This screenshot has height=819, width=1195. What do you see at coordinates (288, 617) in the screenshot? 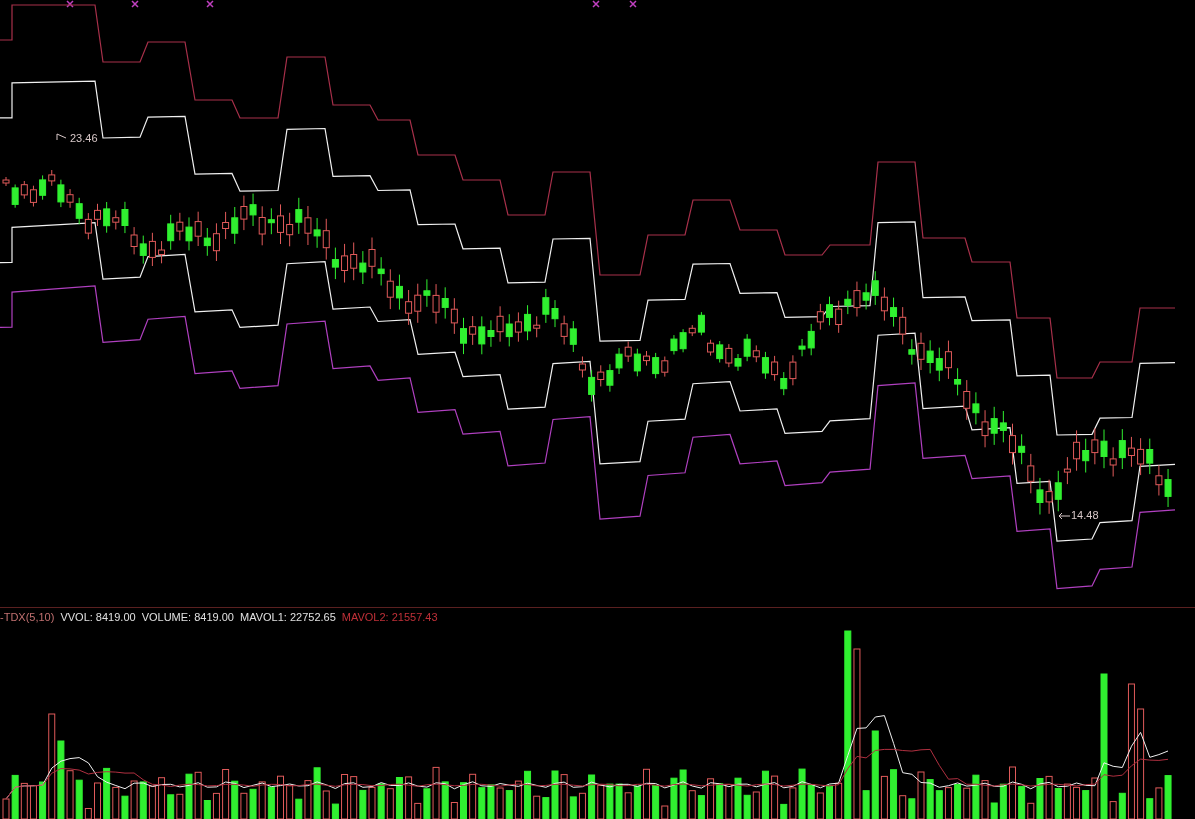
I see `indicator-reading: MAVOL1: 22752.65` at bounding box center [288, 617].